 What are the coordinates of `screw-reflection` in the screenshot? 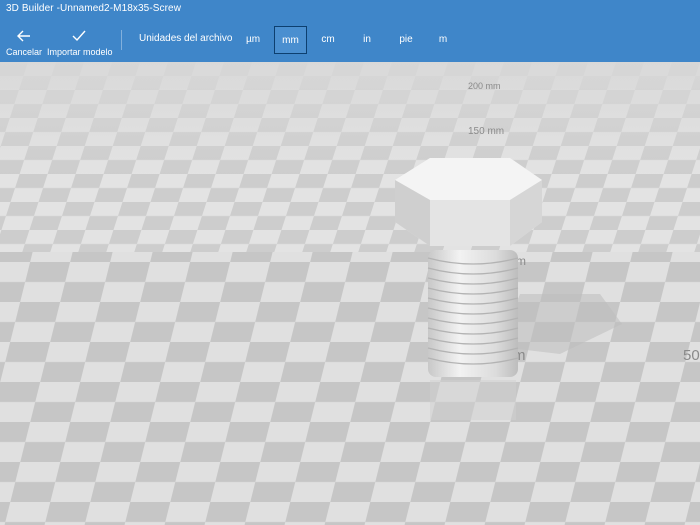 It's located at (473, 400).